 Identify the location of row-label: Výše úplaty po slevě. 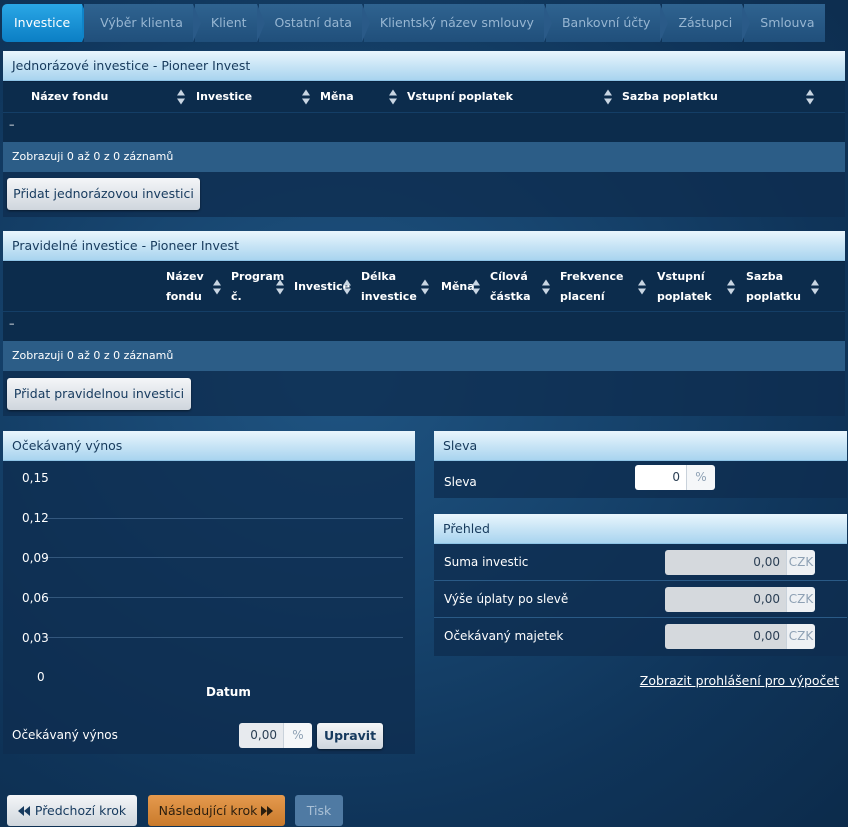
(506, 599).